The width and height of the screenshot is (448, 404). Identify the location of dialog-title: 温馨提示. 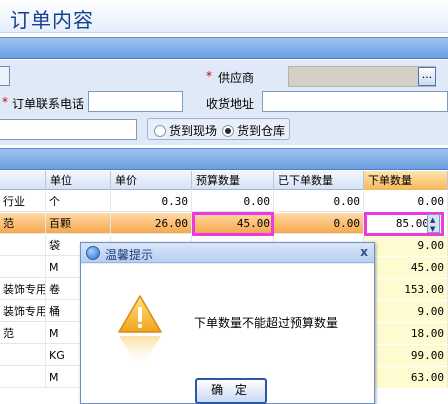
(129, 255).